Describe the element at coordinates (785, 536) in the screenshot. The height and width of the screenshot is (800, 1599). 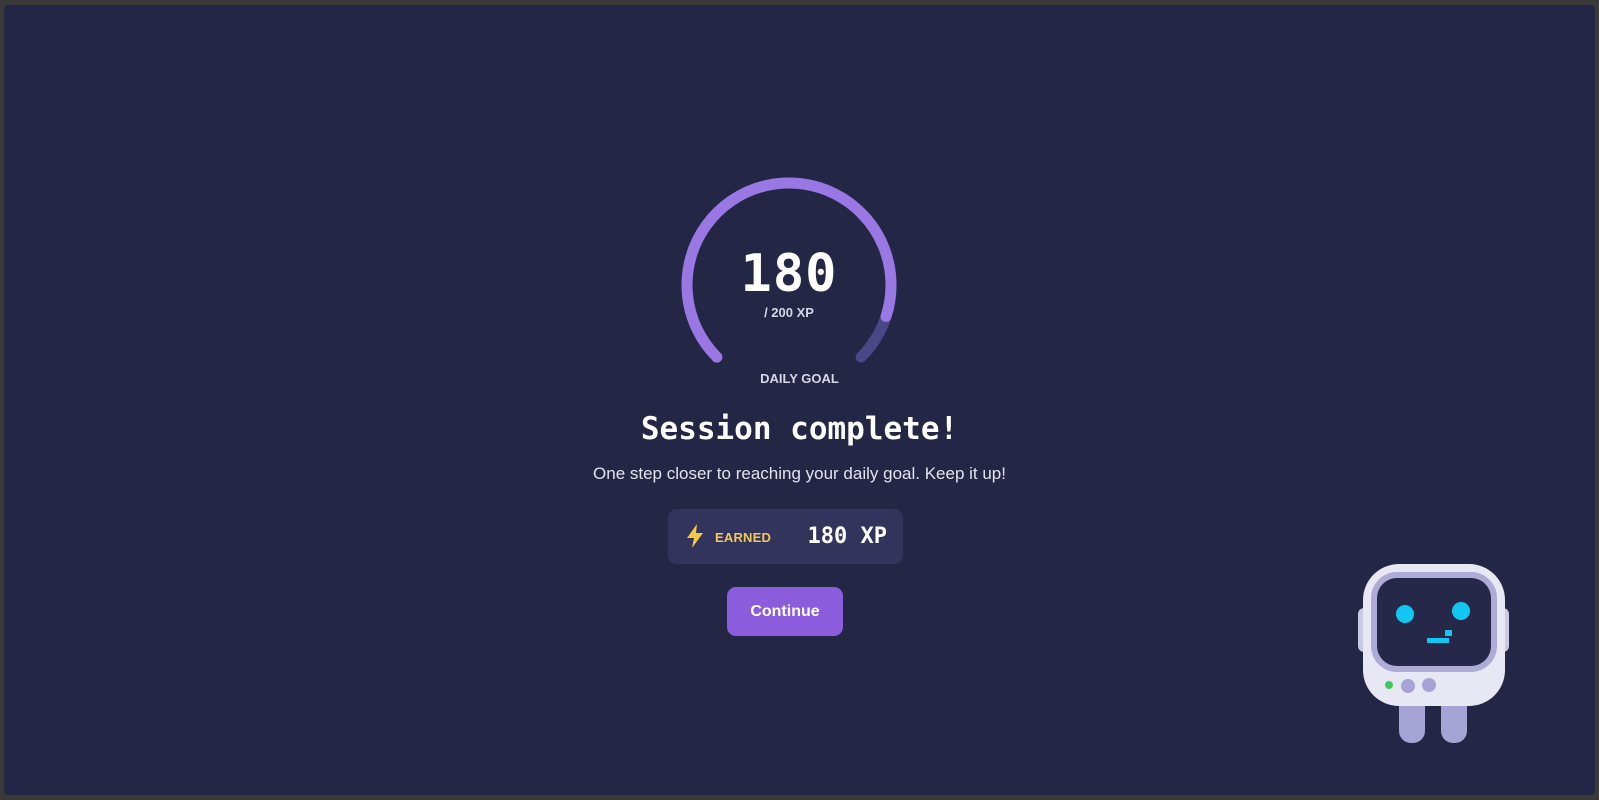
I see `earned-xp-card: EARNED 180 XP` at that location.